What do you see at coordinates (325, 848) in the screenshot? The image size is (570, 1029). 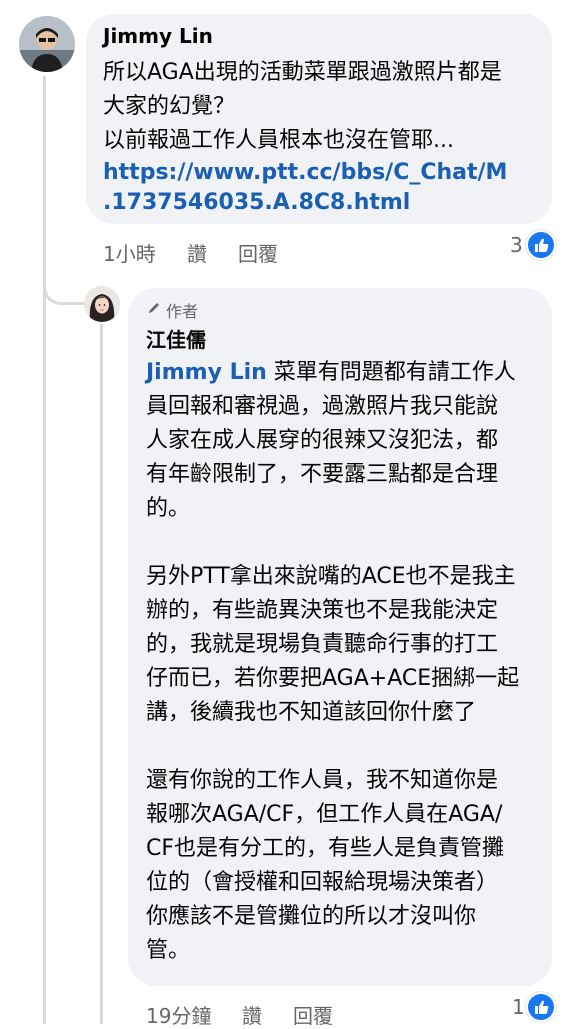 I see `reply-para3-line-3: CF也是有分工的，有些人是負責管攤` at bounding box center [325, 848].